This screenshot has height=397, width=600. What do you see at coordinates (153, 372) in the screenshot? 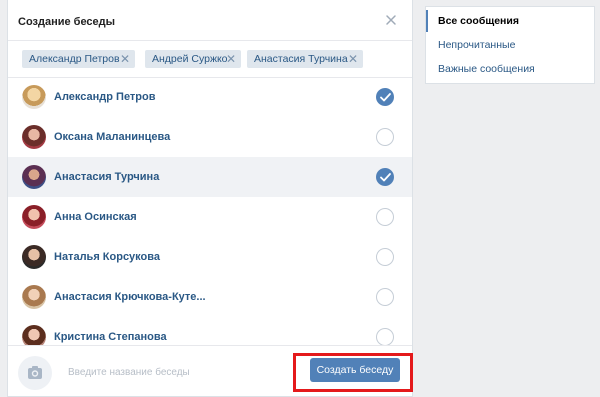
I see `chat-name-input` at bounding box center [153, 372].